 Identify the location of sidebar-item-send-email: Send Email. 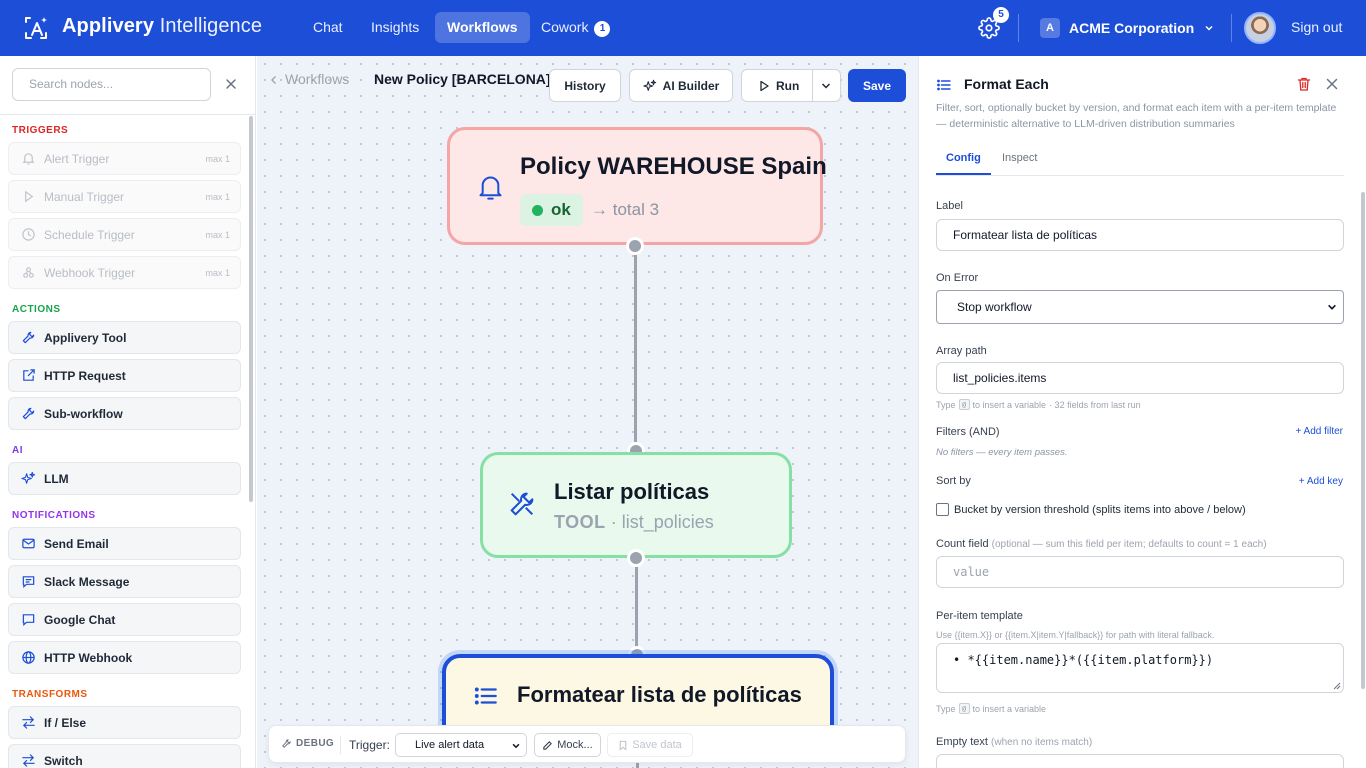
(124, 543).